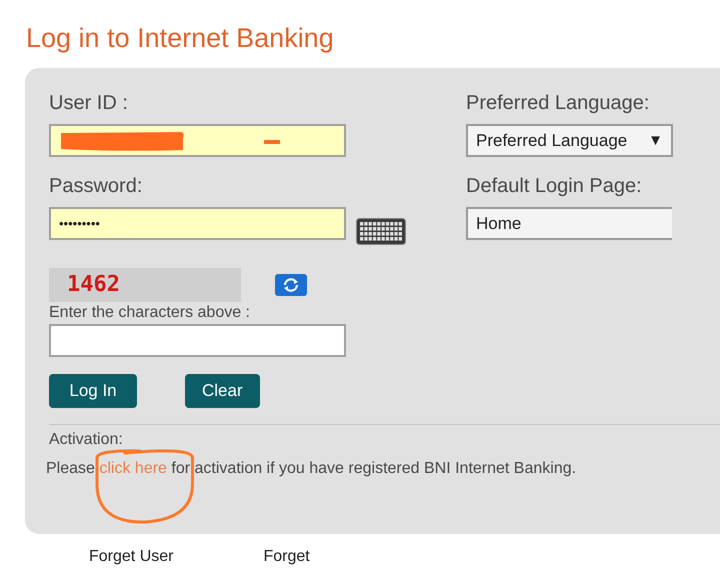  I want to click on field-label: Preferred Language:, so click(558, 103).